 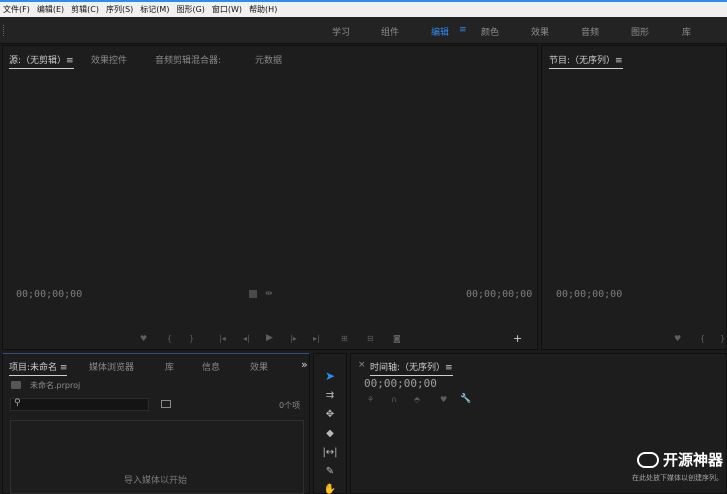 I want to click on filter-icon, so click(x=253, y=294).